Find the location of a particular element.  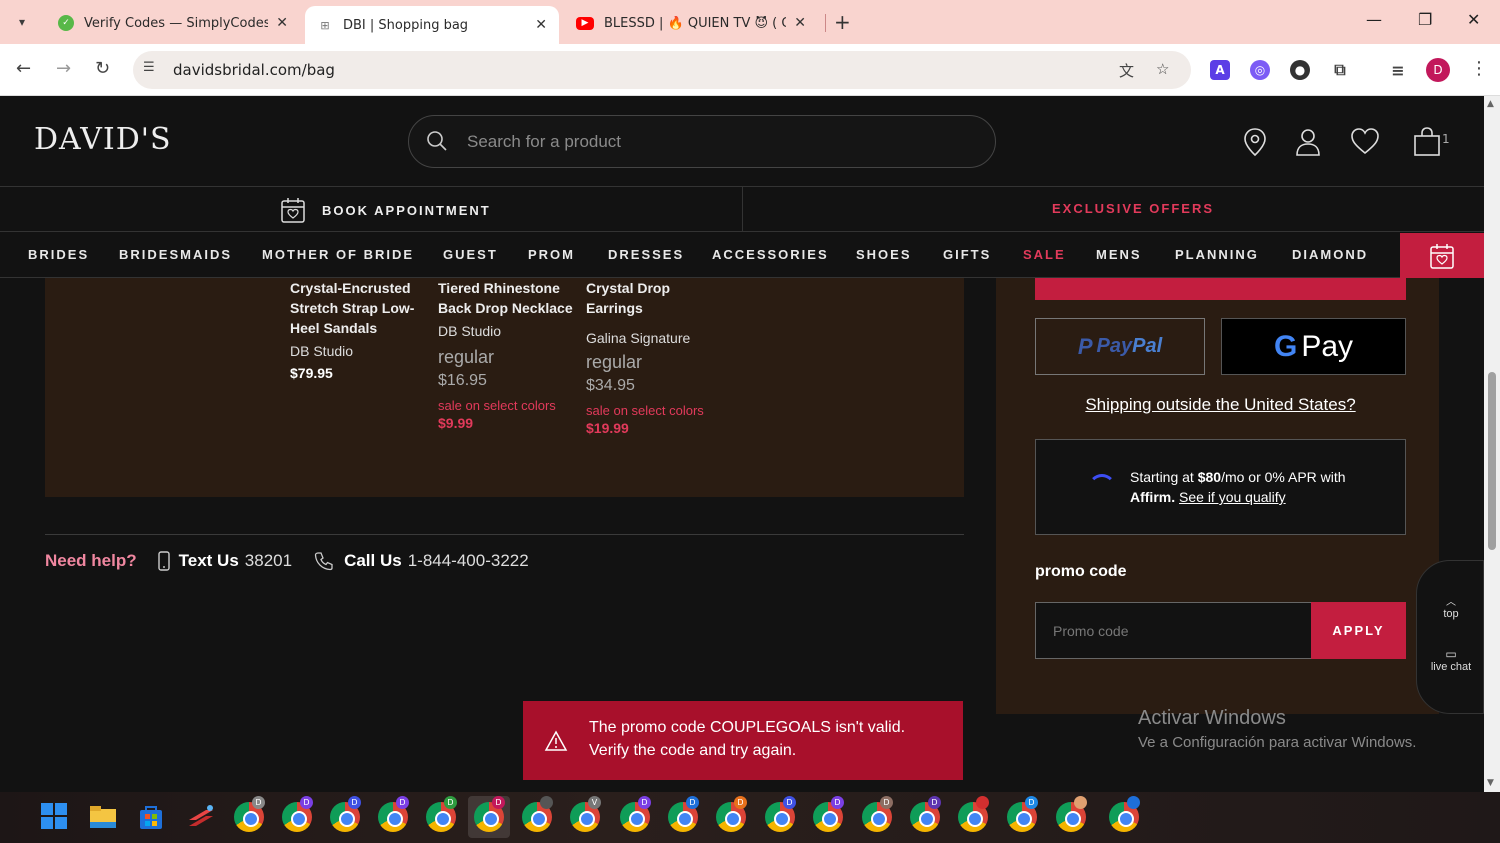

restore-icon: ❐ is located at coordinates (1425, 19).